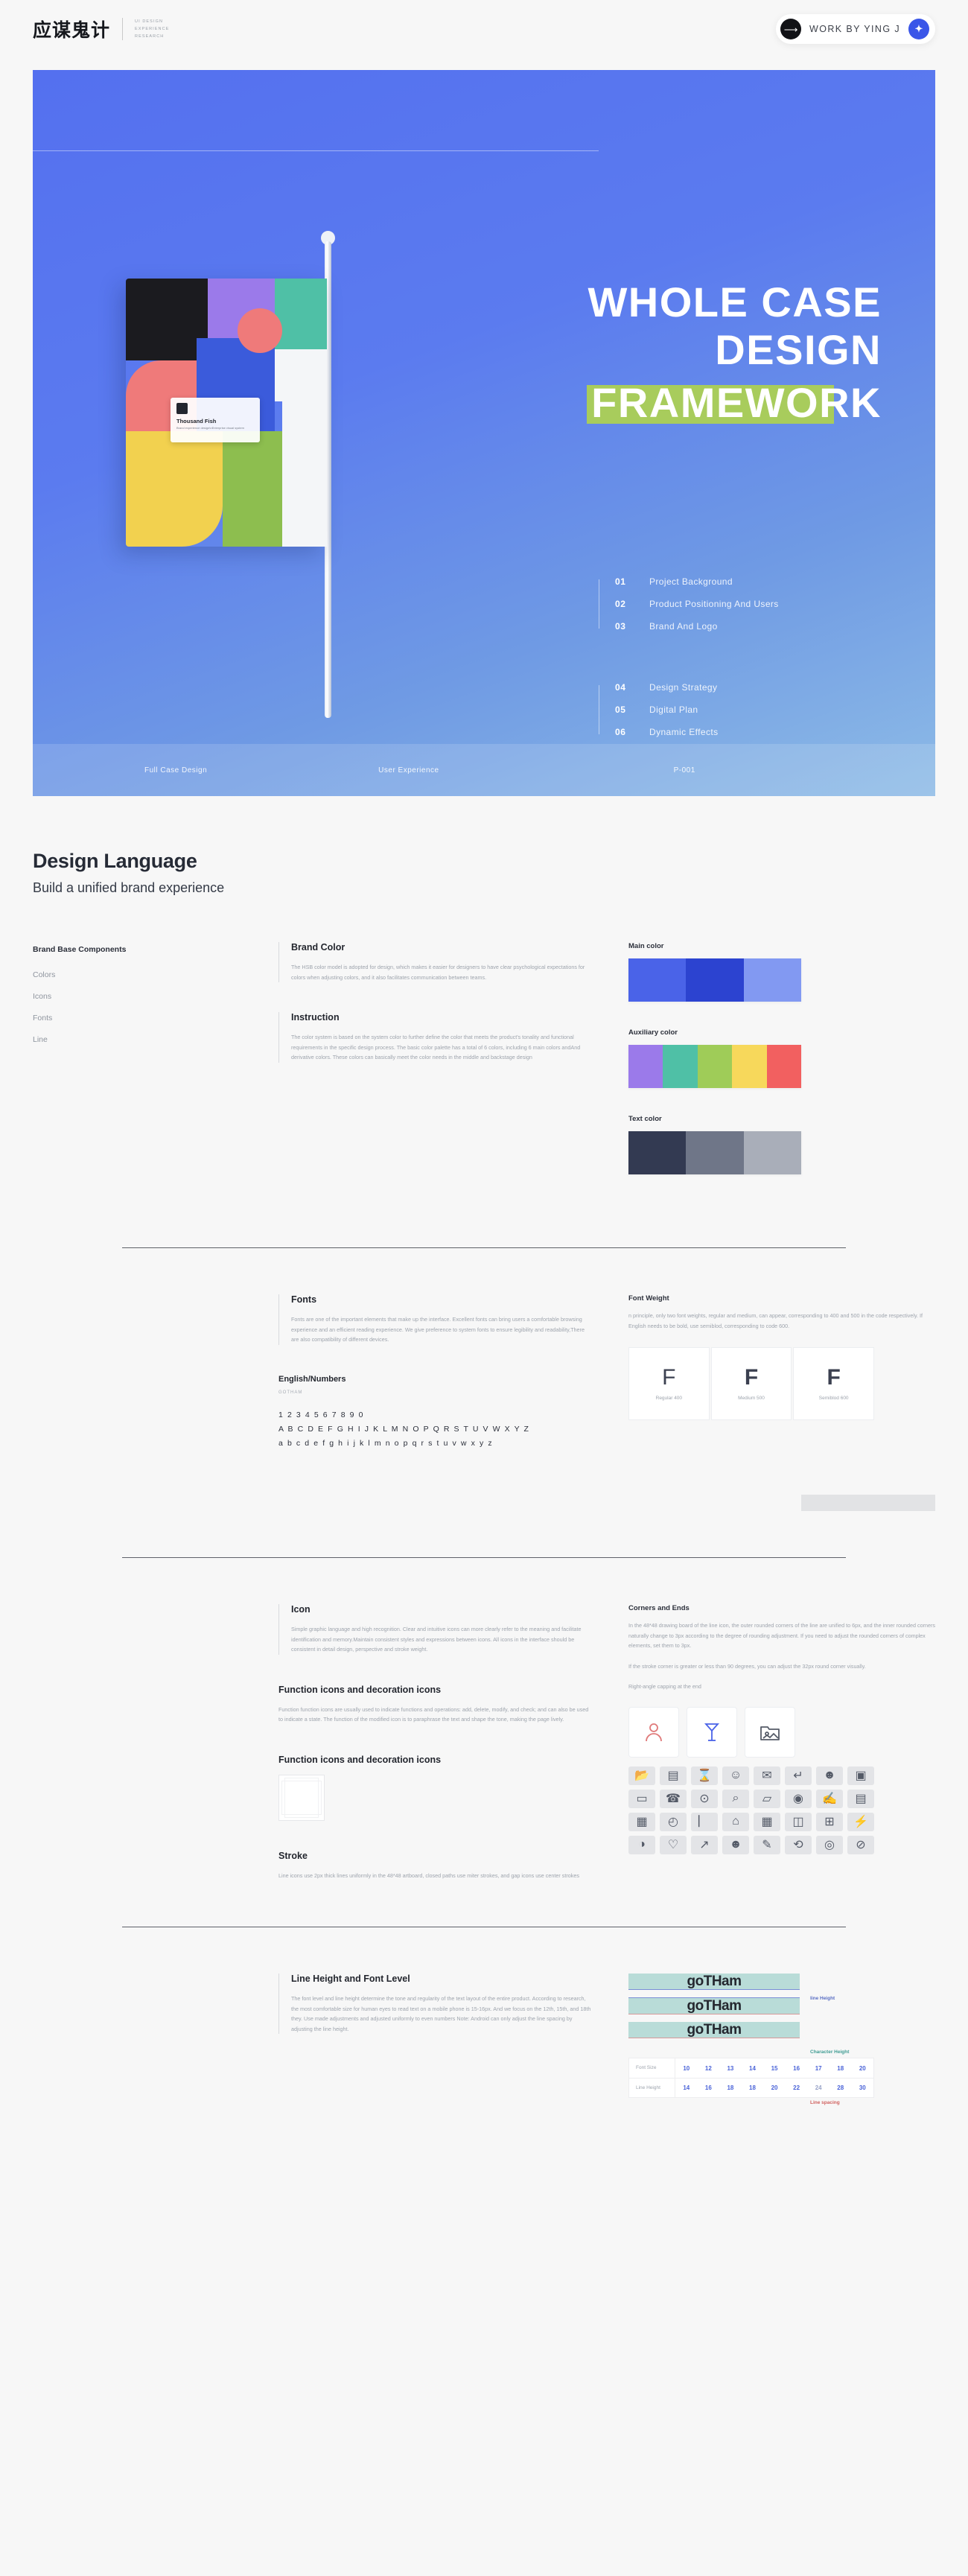  Describe the element at coordinates (735, 1775) in the screenshot. I see `person-icon: ☺` at that location.